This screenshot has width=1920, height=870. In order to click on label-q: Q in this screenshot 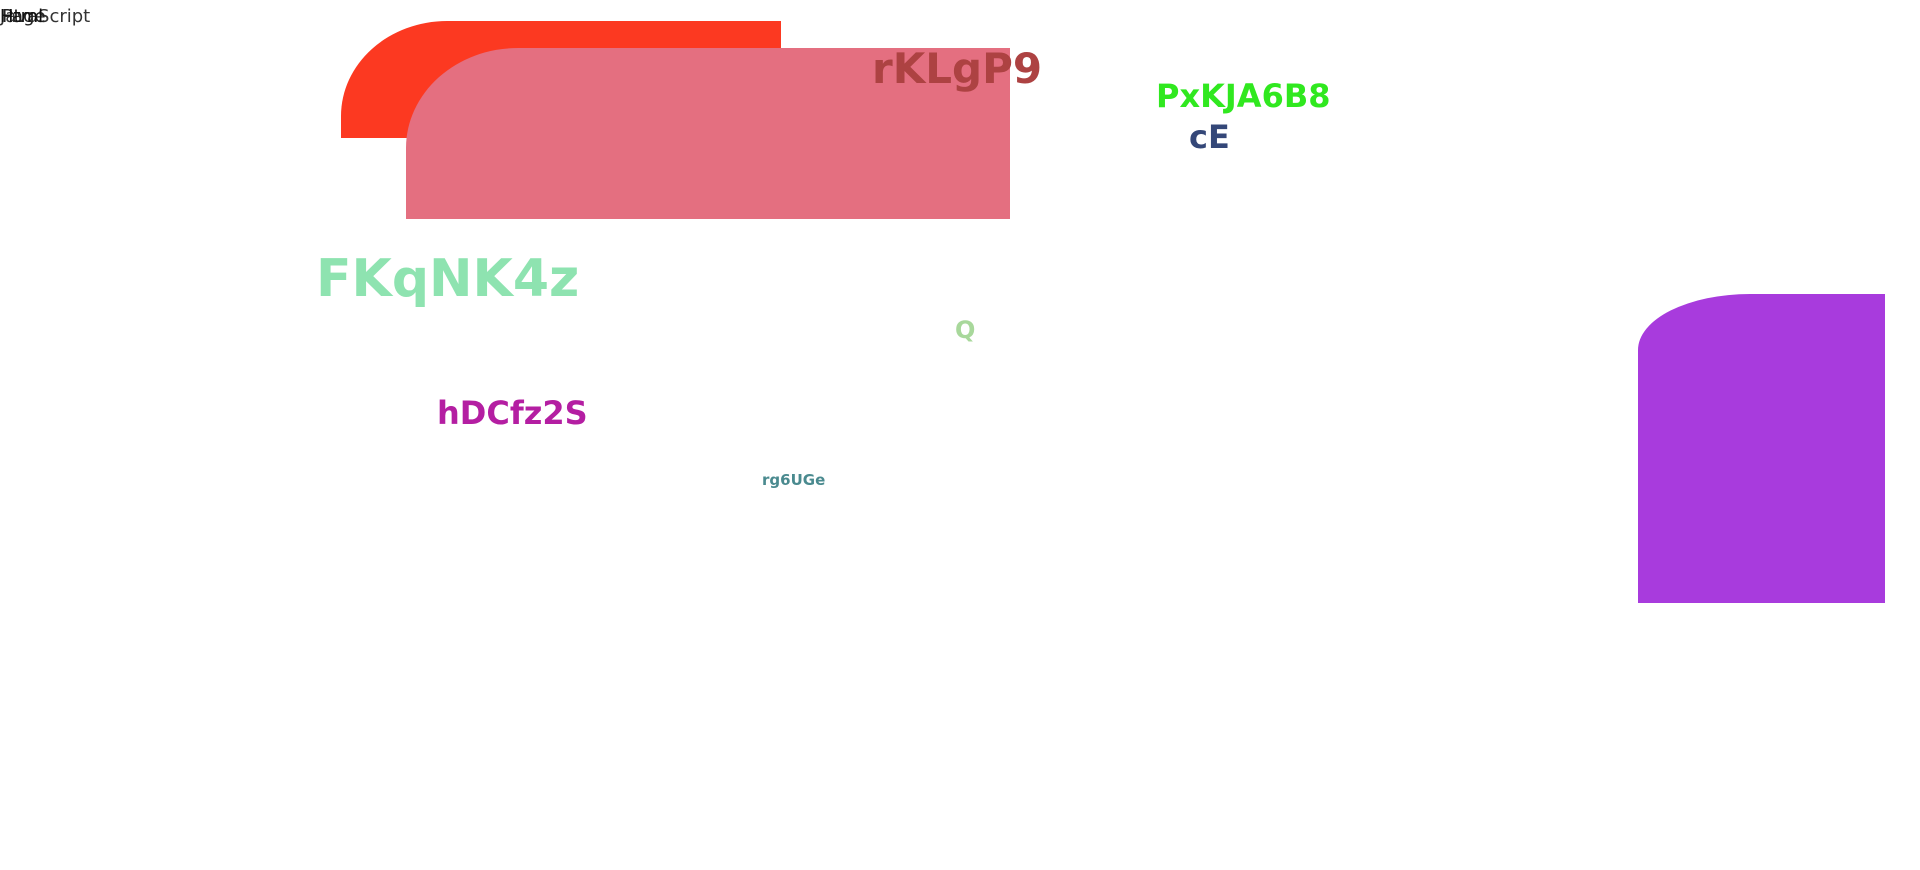, I will do `click(965, 330)`.